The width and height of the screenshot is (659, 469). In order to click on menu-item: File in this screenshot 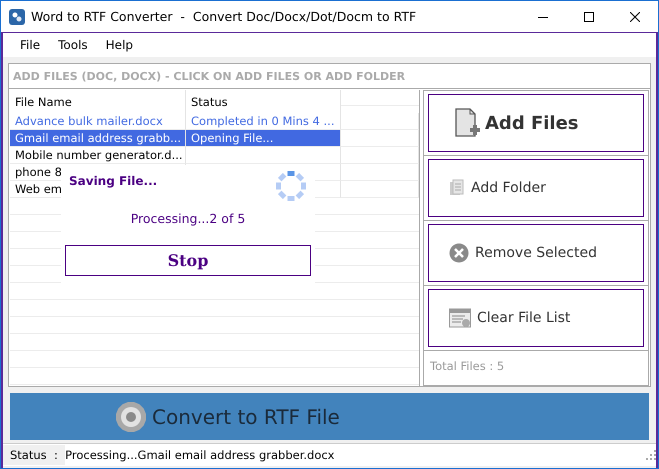, I will do `click(30, 45)`.